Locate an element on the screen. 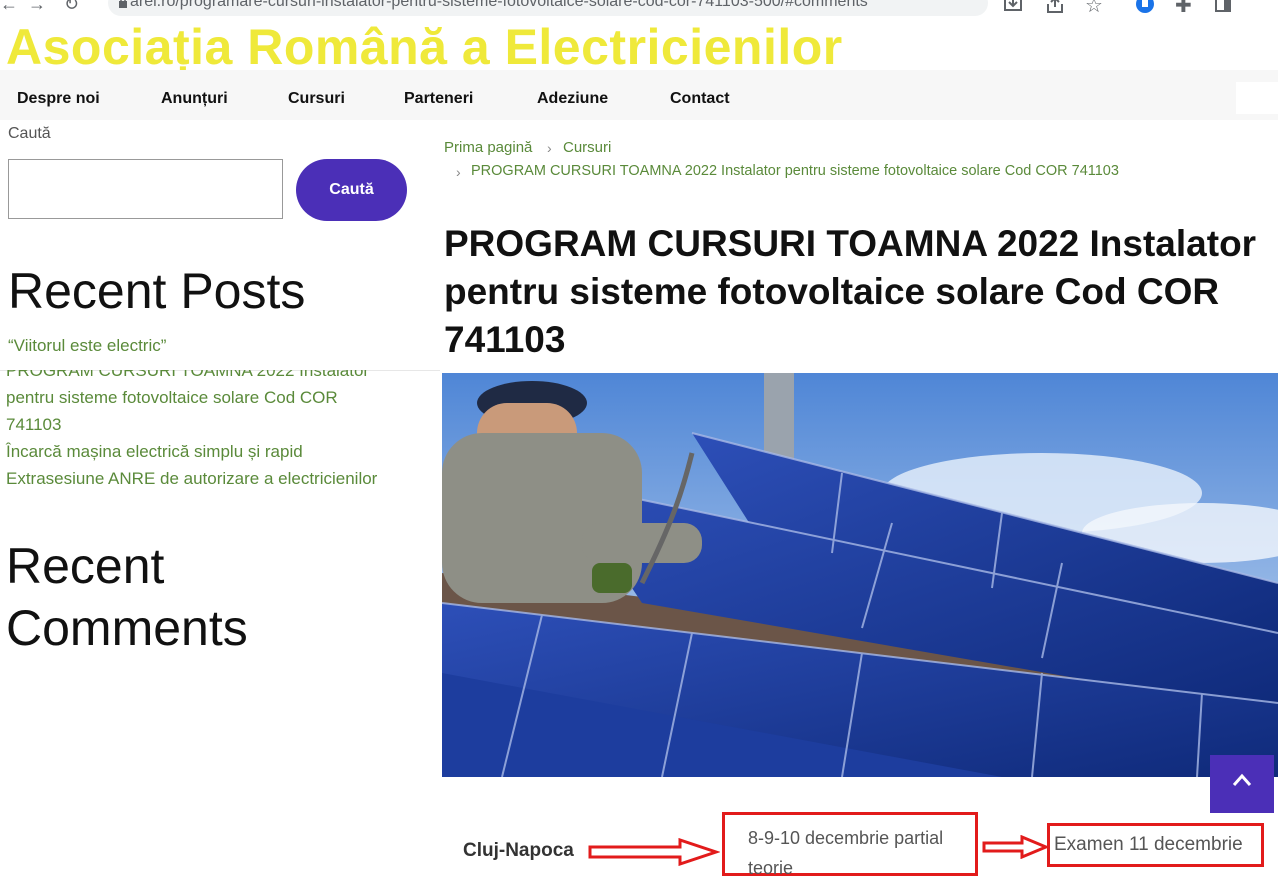 The width and height of the screenshot is (1278, 895). annotation-box-exam: Examen 11 decembrie is located at coordinates (1155, 845).